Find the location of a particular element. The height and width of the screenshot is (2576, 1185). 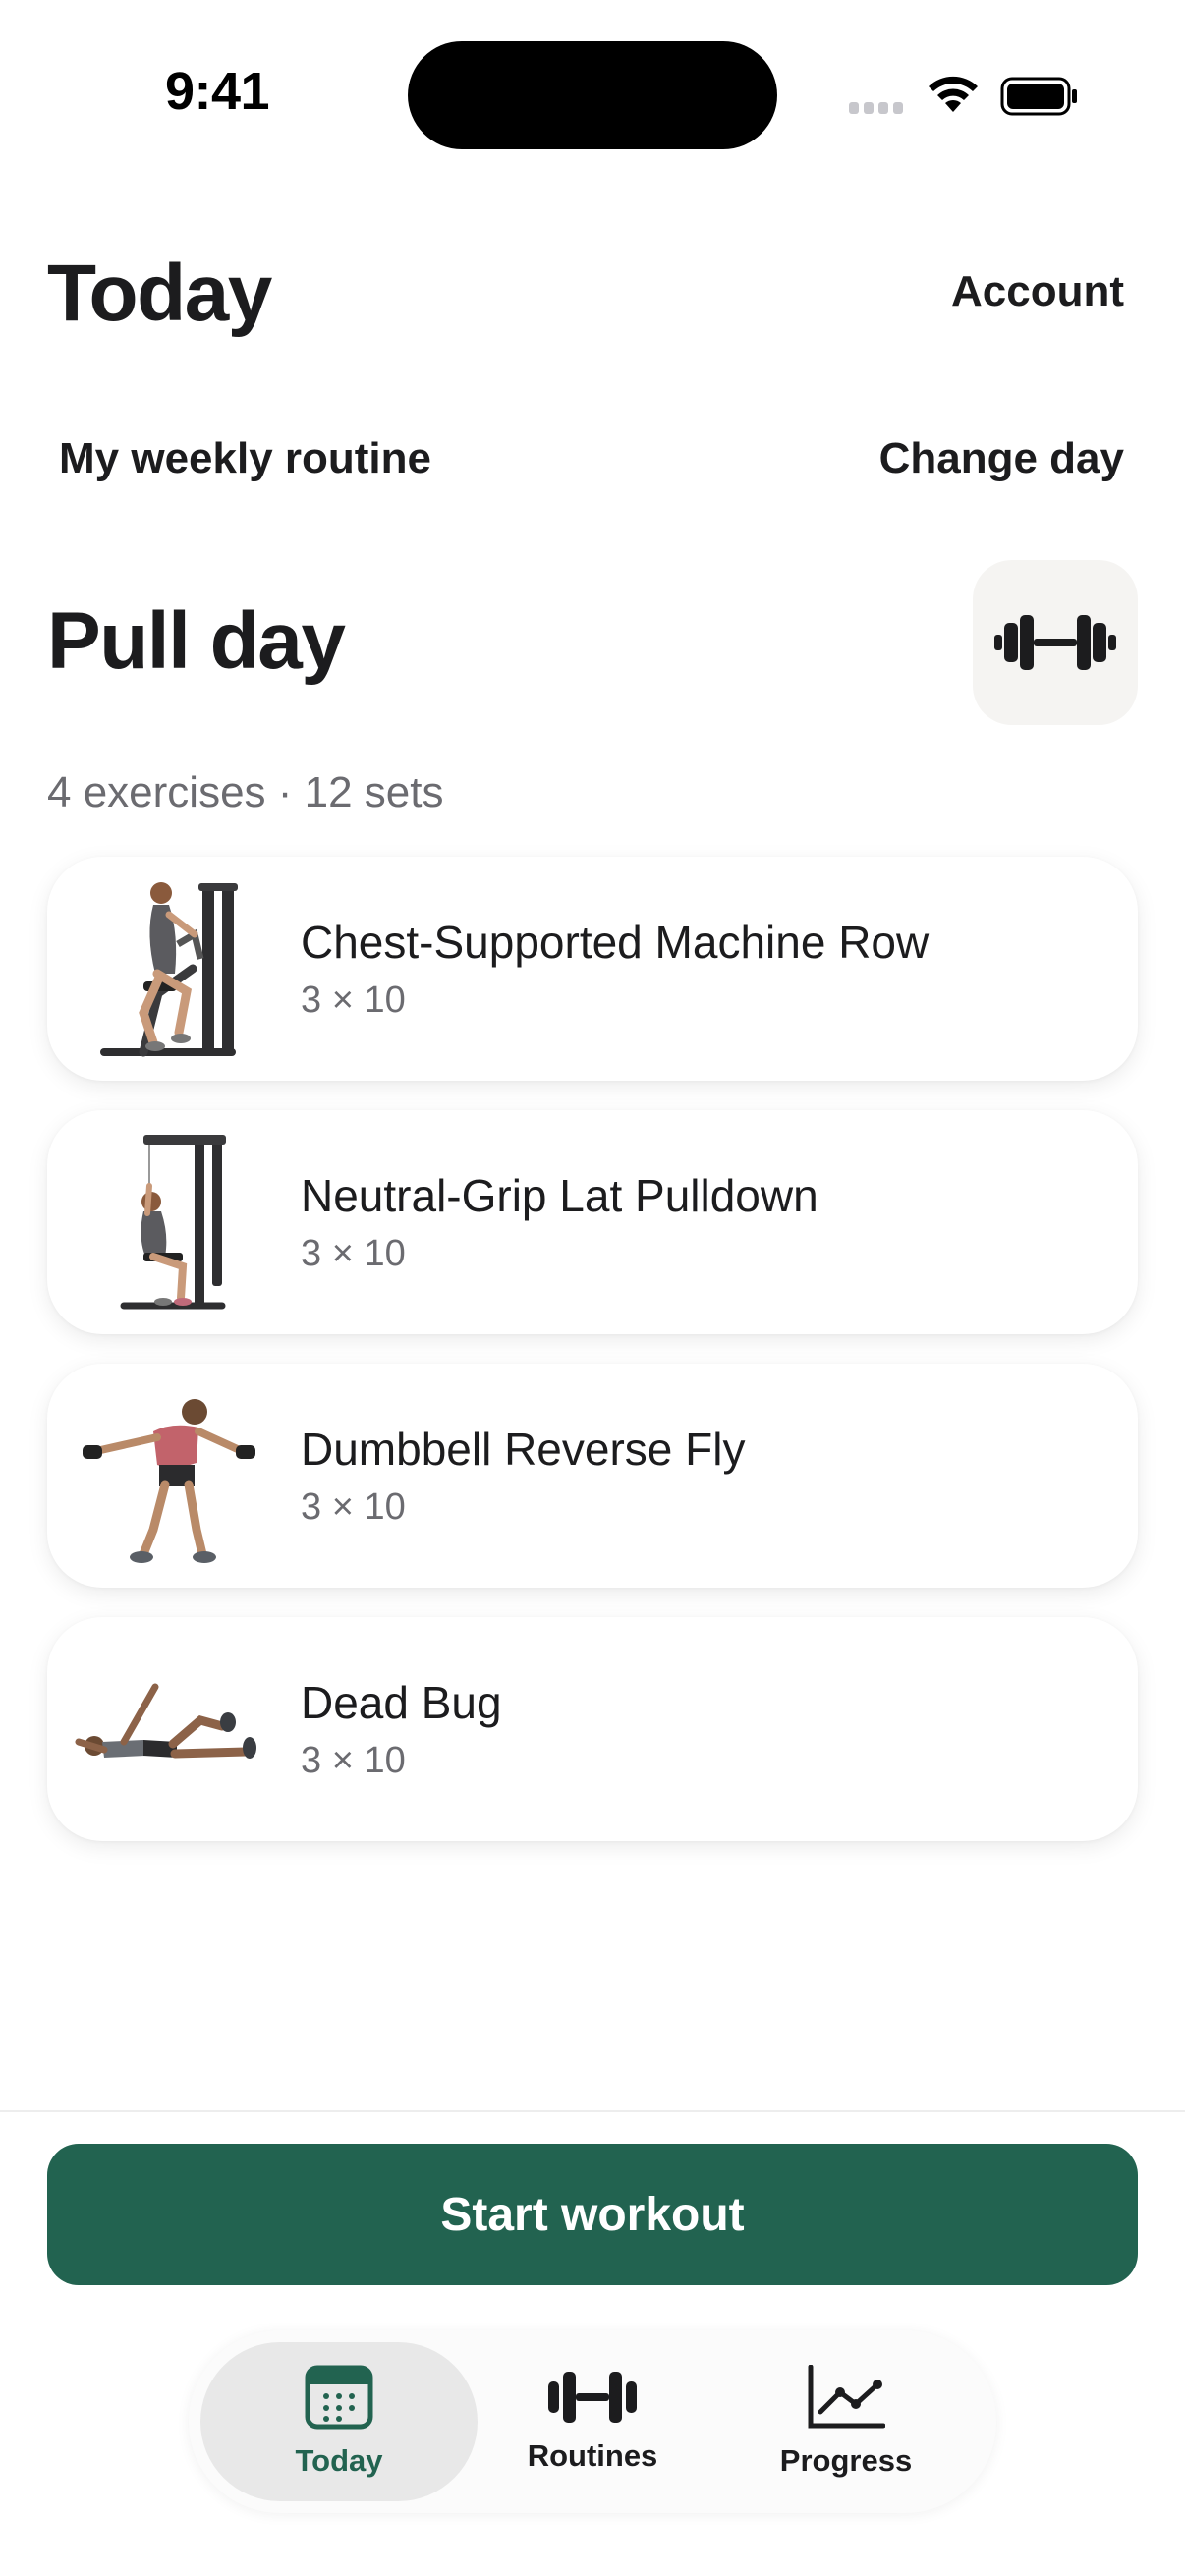

exercise-name: Neutral-Grip Lat Pulldown is located at coordinates (560, 1195).